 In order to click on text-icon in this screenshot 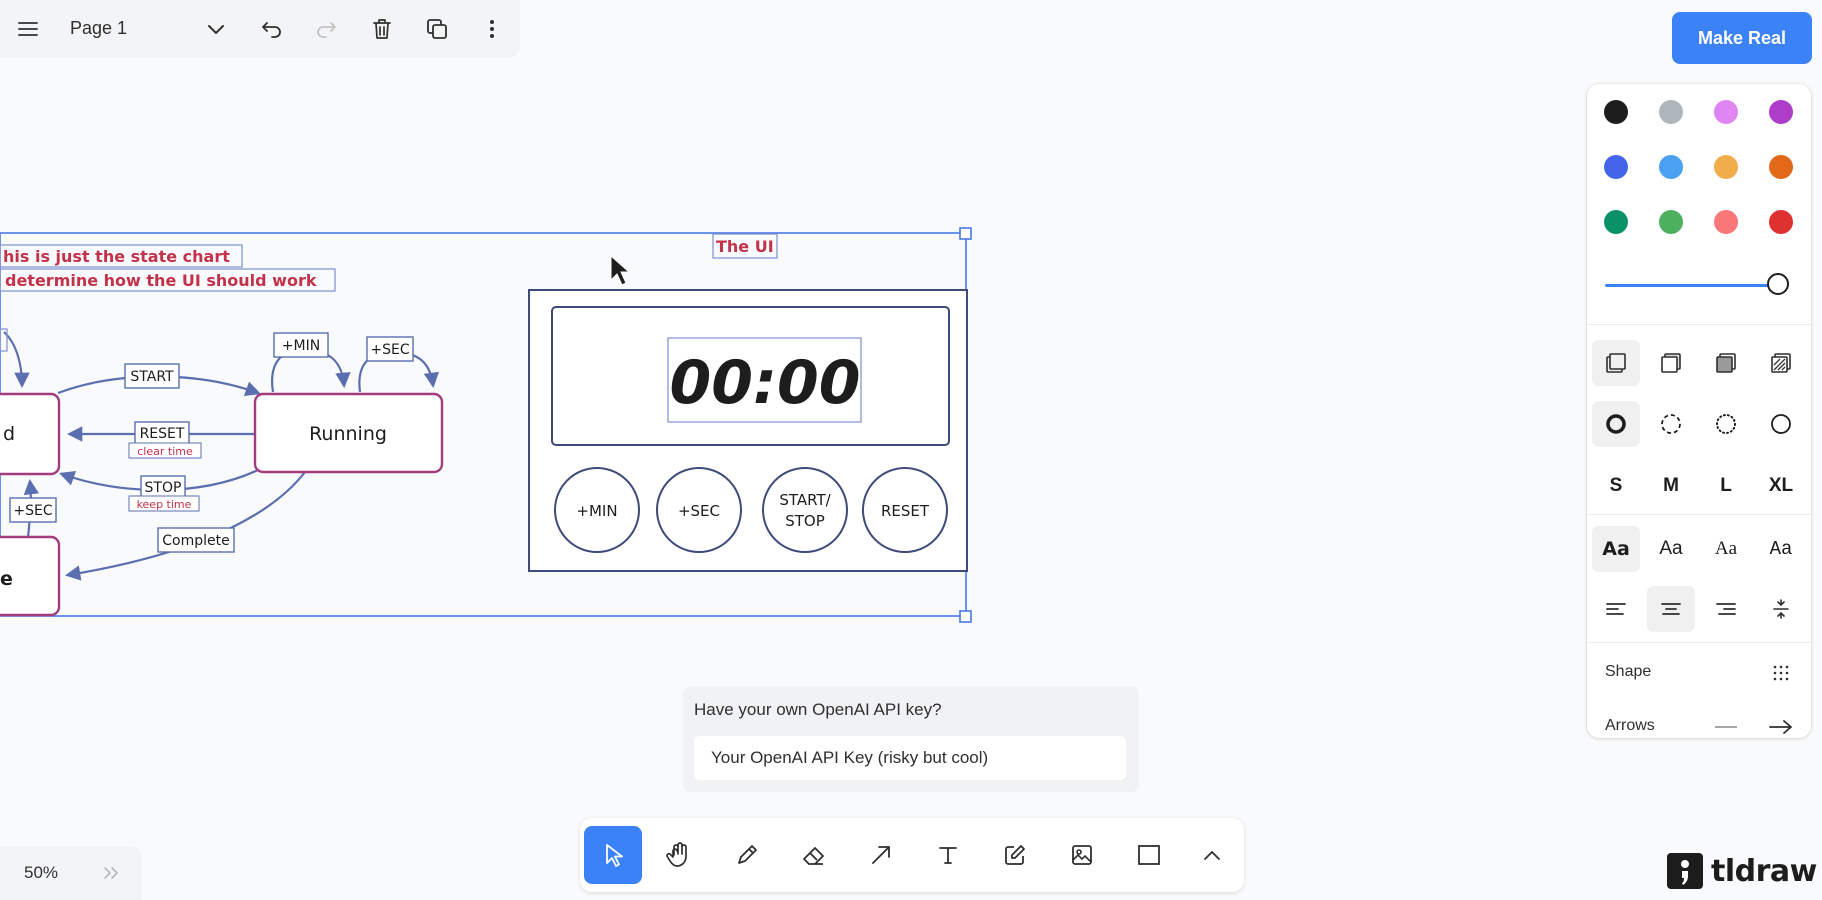, I will do `click(948, 855)`.